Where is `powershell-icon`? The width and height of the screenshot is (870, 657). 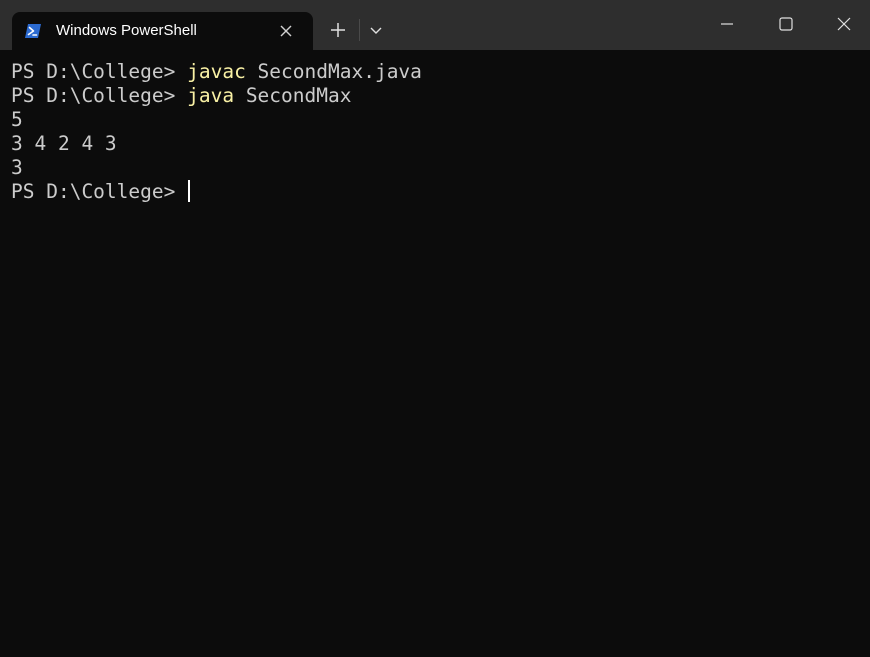 powershell-icon is located at coordinates (33, 31).